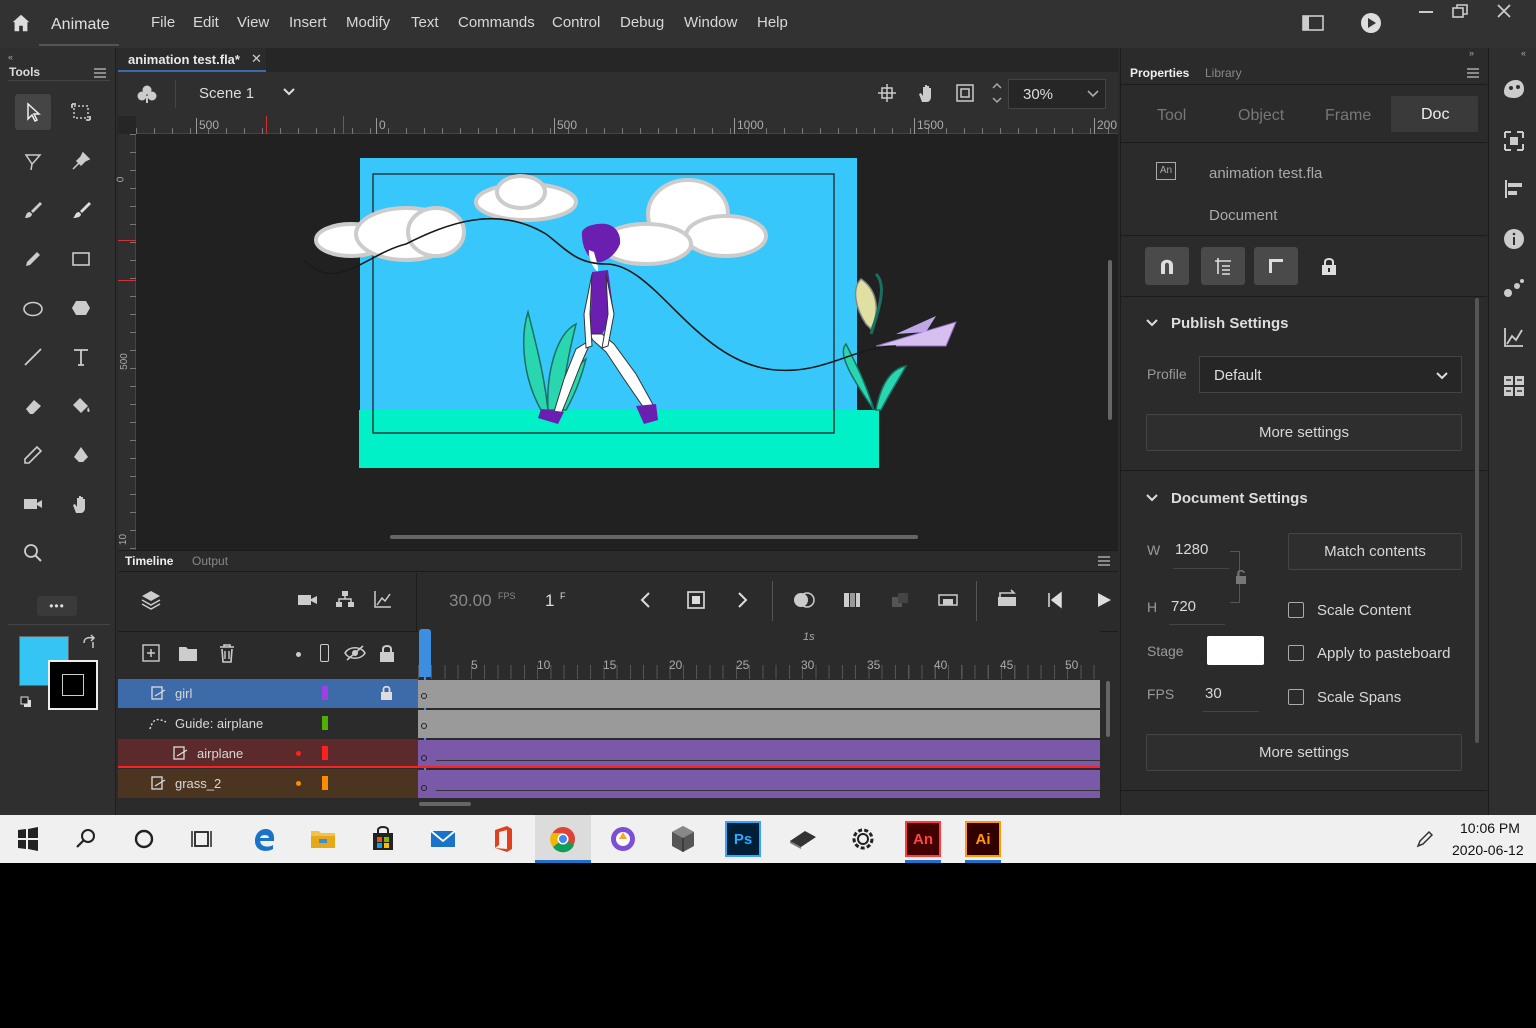 This screenshot has width=1536, height=1028. What do you see at coordinates (147, 94) in the screenshot?
I see `scene-icon` at bounding box center [147, 94].